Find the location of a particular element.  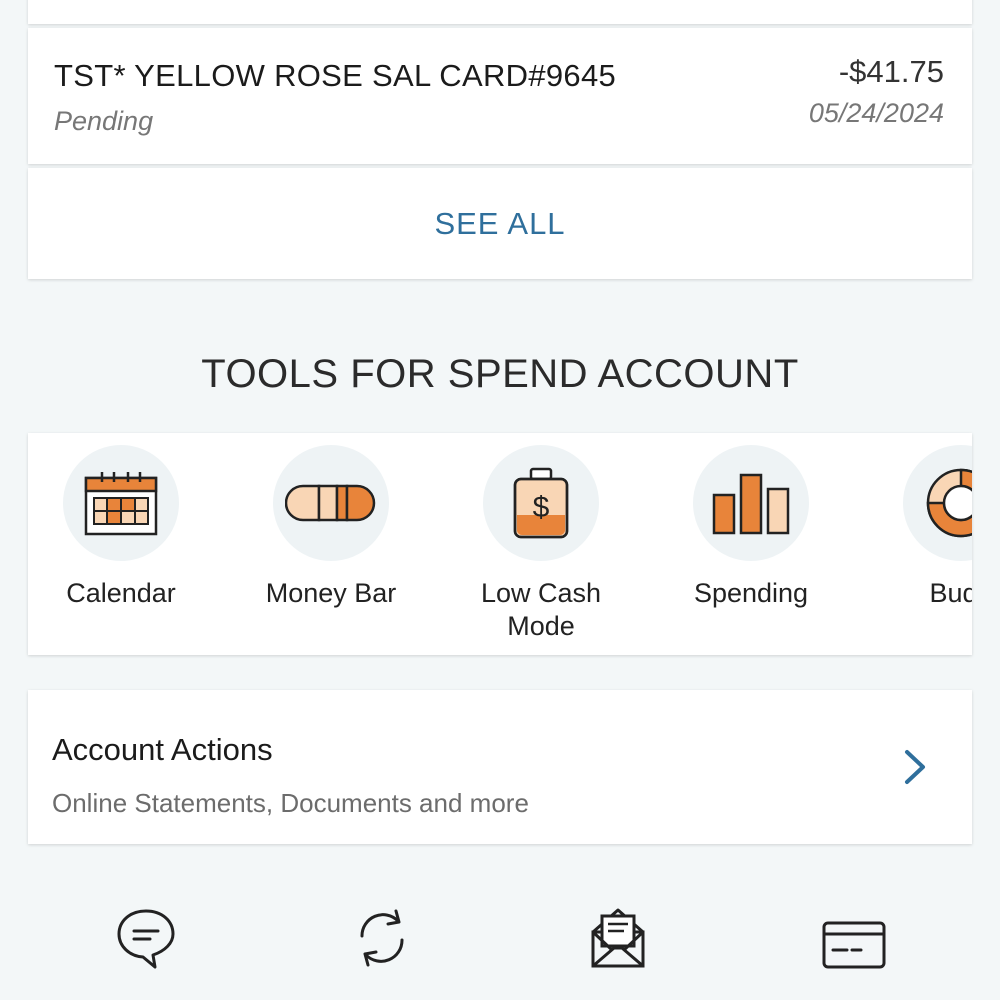

cards-icon is located at coordinates (854, 940).